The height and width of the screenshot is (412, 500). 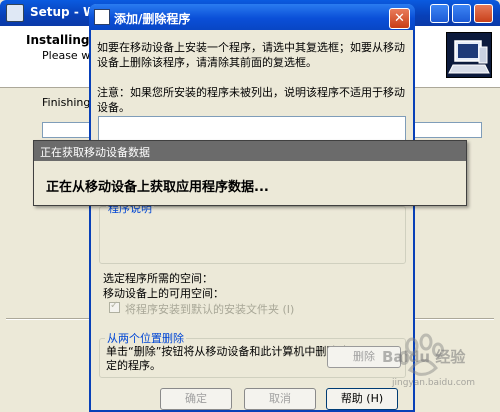 I want to click on default-folder-label: 将程序安装到默认的安装文件夹 (I), so click(x=210, y=309).